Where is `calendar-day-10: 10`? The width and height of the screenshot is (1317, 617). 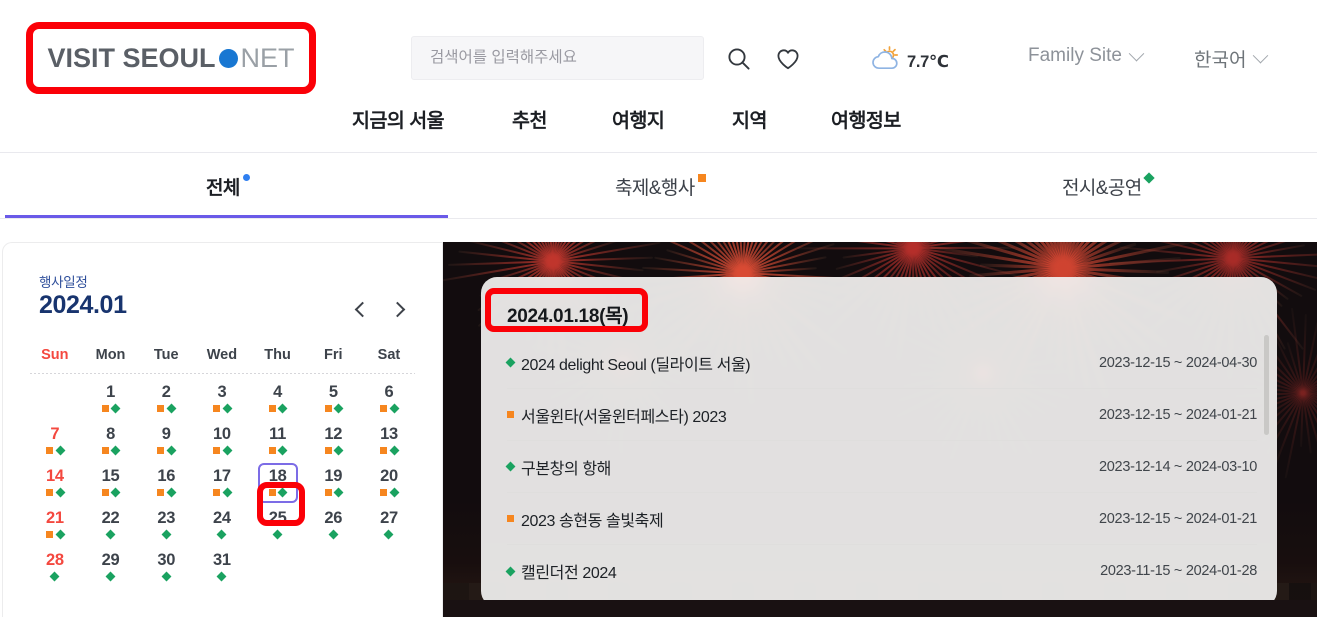
calendar-day-10: 10 is located at coordinates (222, 446).